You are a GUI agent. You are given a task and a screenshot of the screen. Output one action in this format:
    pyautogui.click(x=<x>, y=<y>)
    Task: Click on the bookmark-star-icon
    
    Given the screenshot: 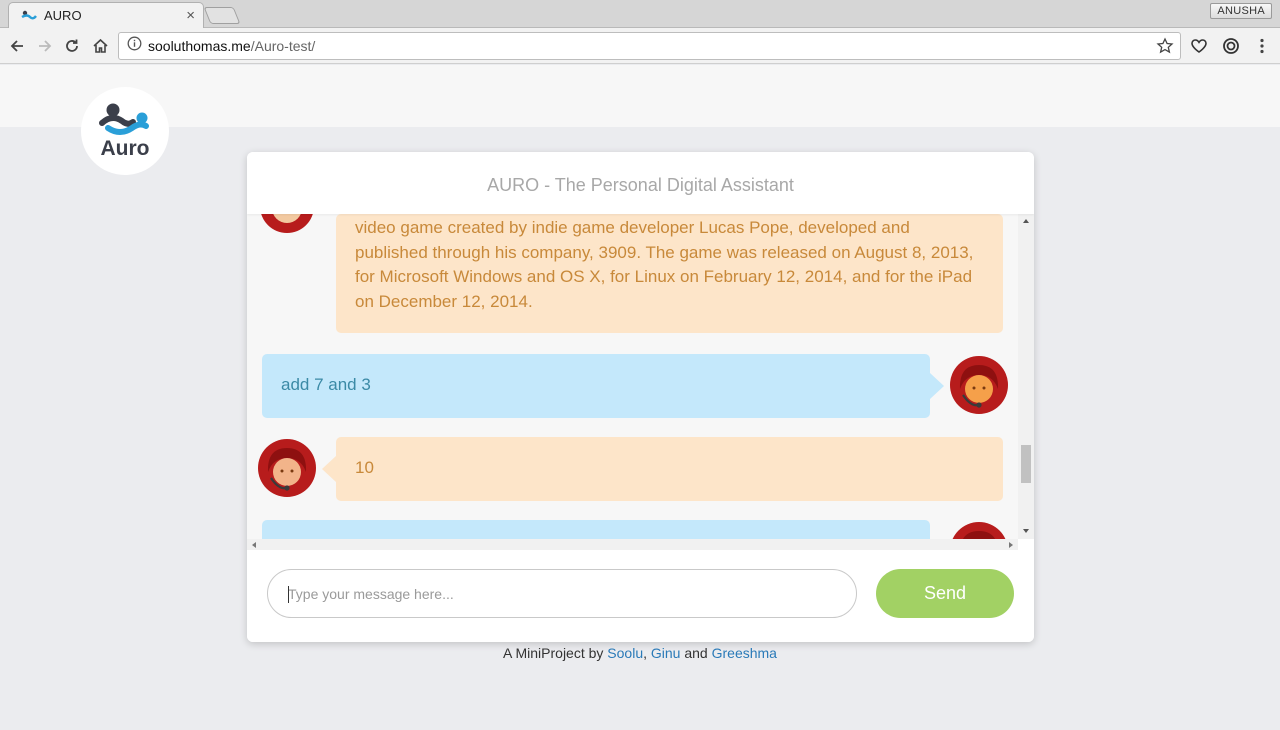 What is the action you would take?
    pyautogui.click(x=1165, y=48)
    